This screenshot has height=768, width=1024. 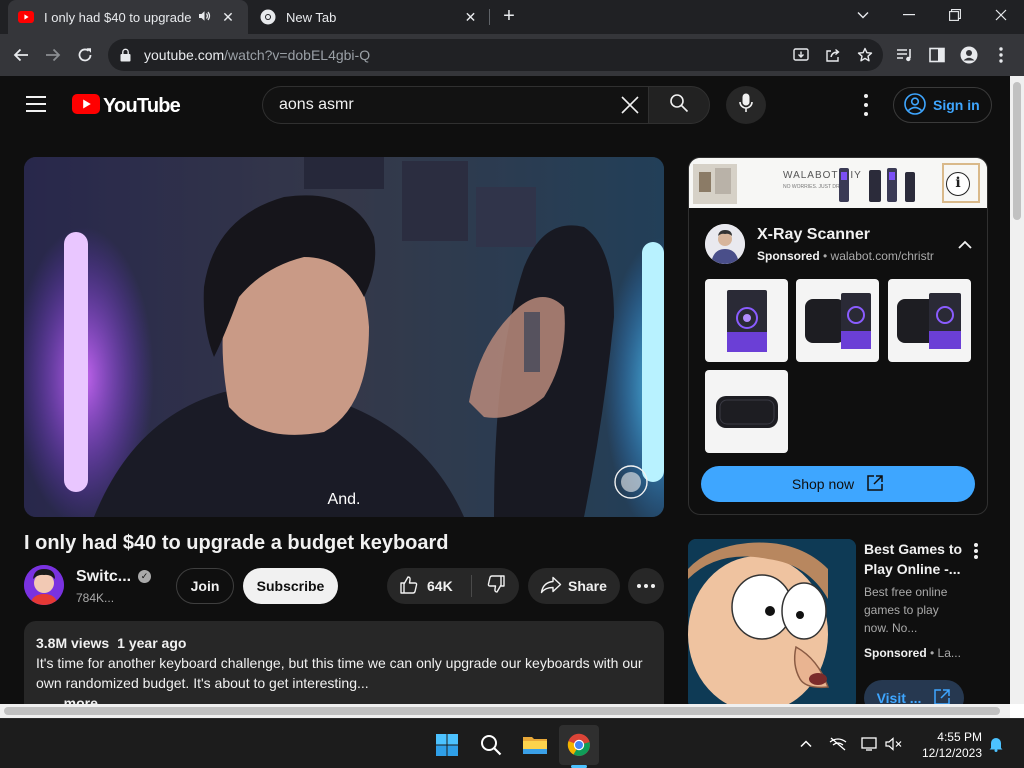 I want to click on guide-menu-icon, so click(x=36, y=104).